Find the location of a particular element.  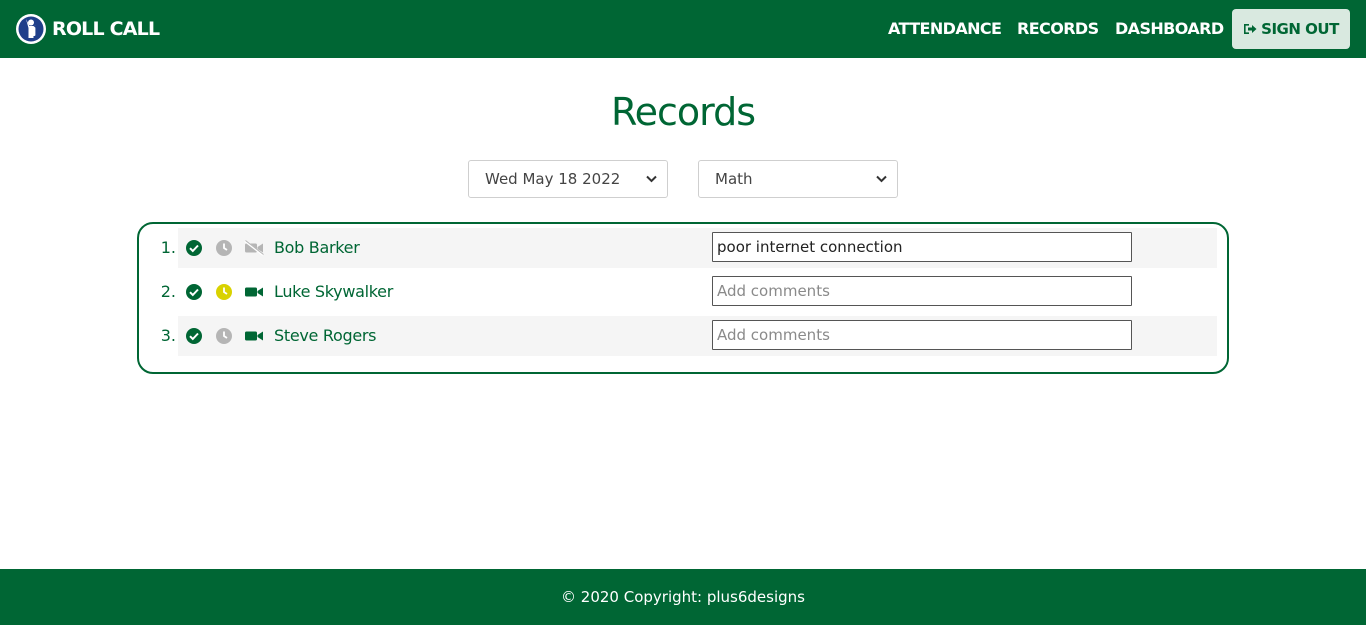

nav-records-link: RECORDS is located at coordinates (1058, 29).